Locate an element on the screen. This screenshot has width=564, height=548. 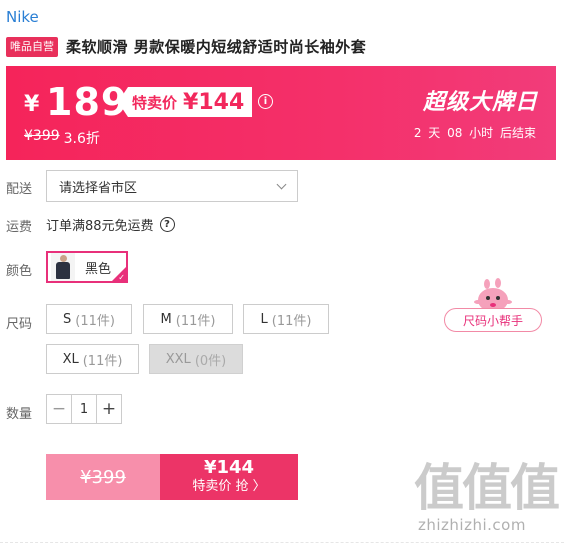
info-icon: i is located at coordinates (265, 101).